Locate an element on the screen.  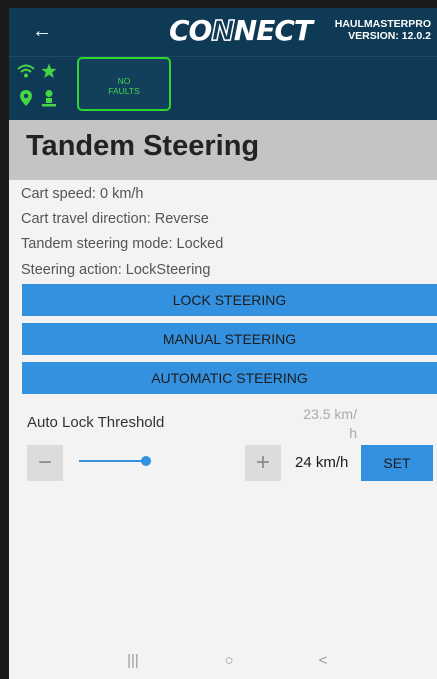
home-icon: ○ is located at coordinates (229, 661).